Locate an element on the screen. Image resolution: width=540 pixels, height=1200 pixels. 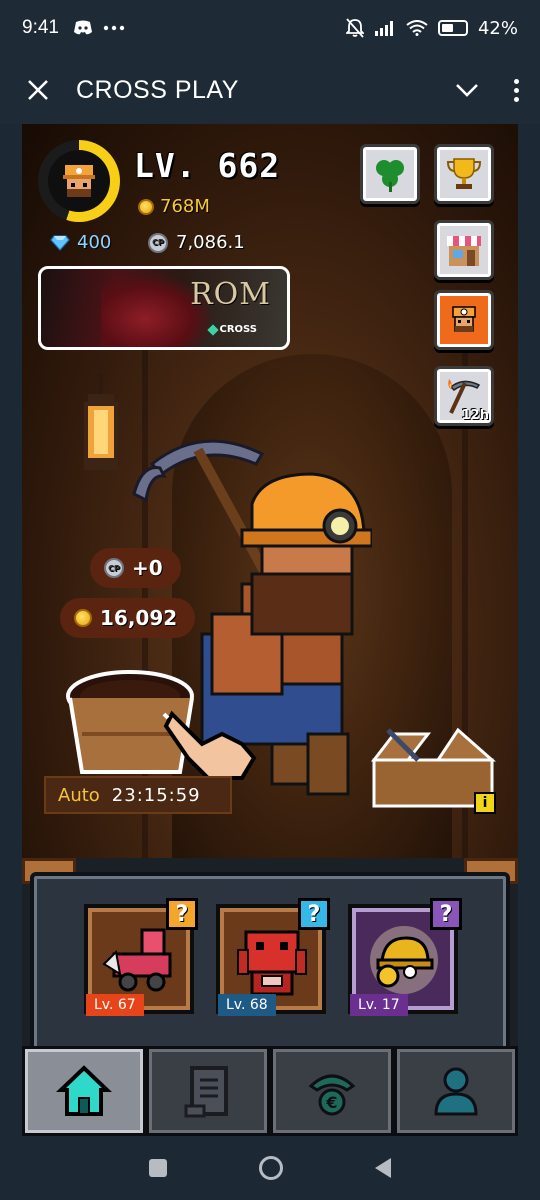
app-title: CROSS PLAY is located at coordinates (157, 89).